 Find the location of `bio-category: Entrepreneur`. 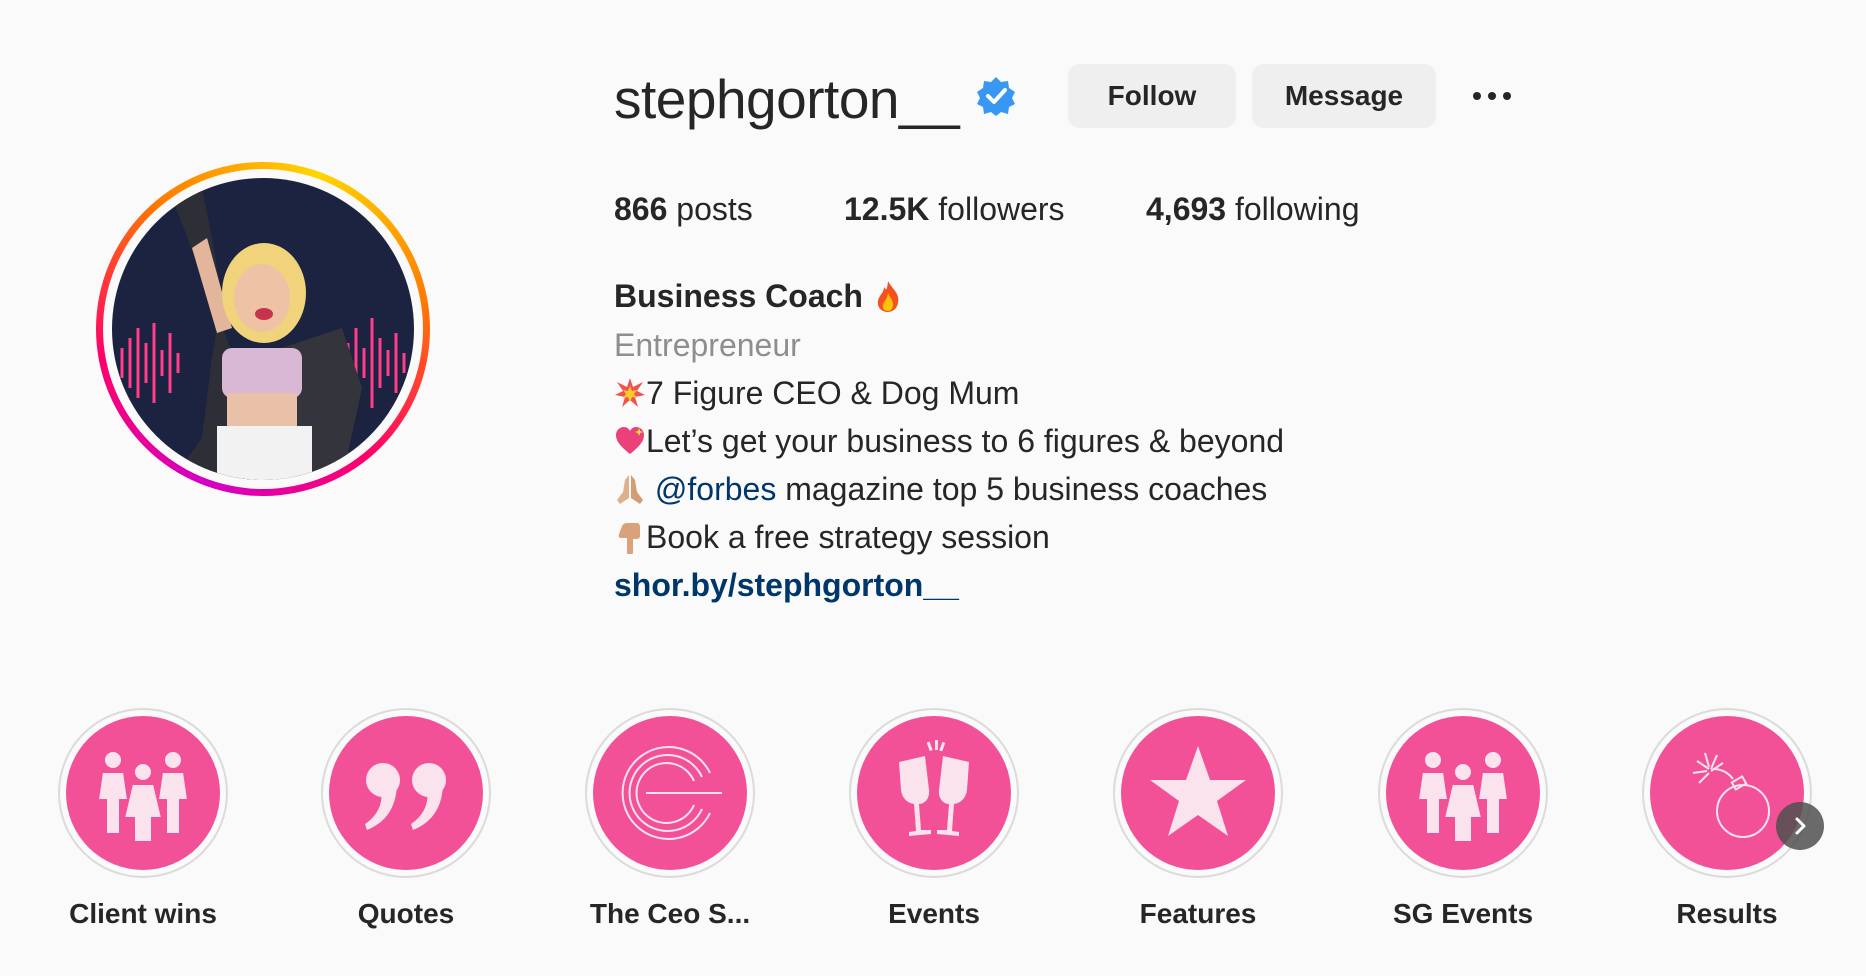

bio-category: Entrepreneur is located at coordinates (707, 345).